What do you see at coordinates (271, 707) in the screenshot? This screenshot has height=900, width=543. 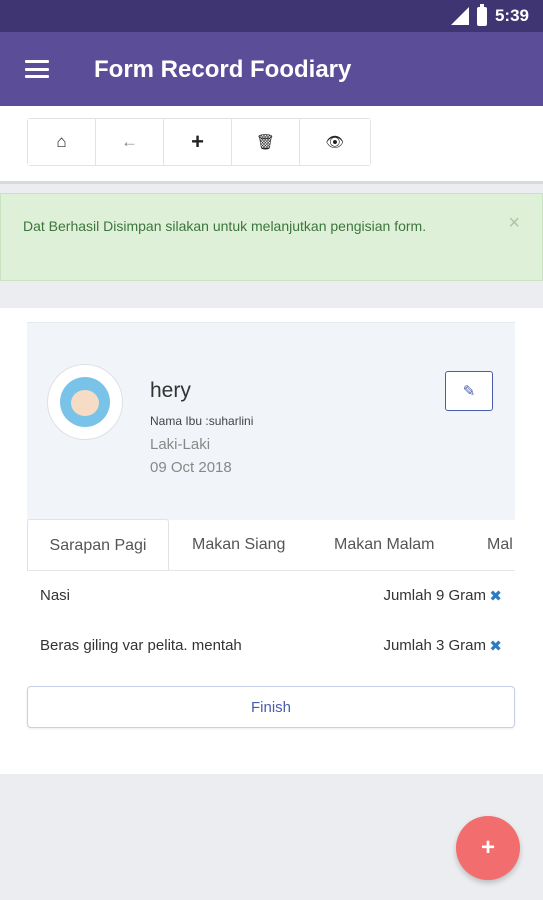 I see `finish-button: Finish` at bounding box center [271, 707].